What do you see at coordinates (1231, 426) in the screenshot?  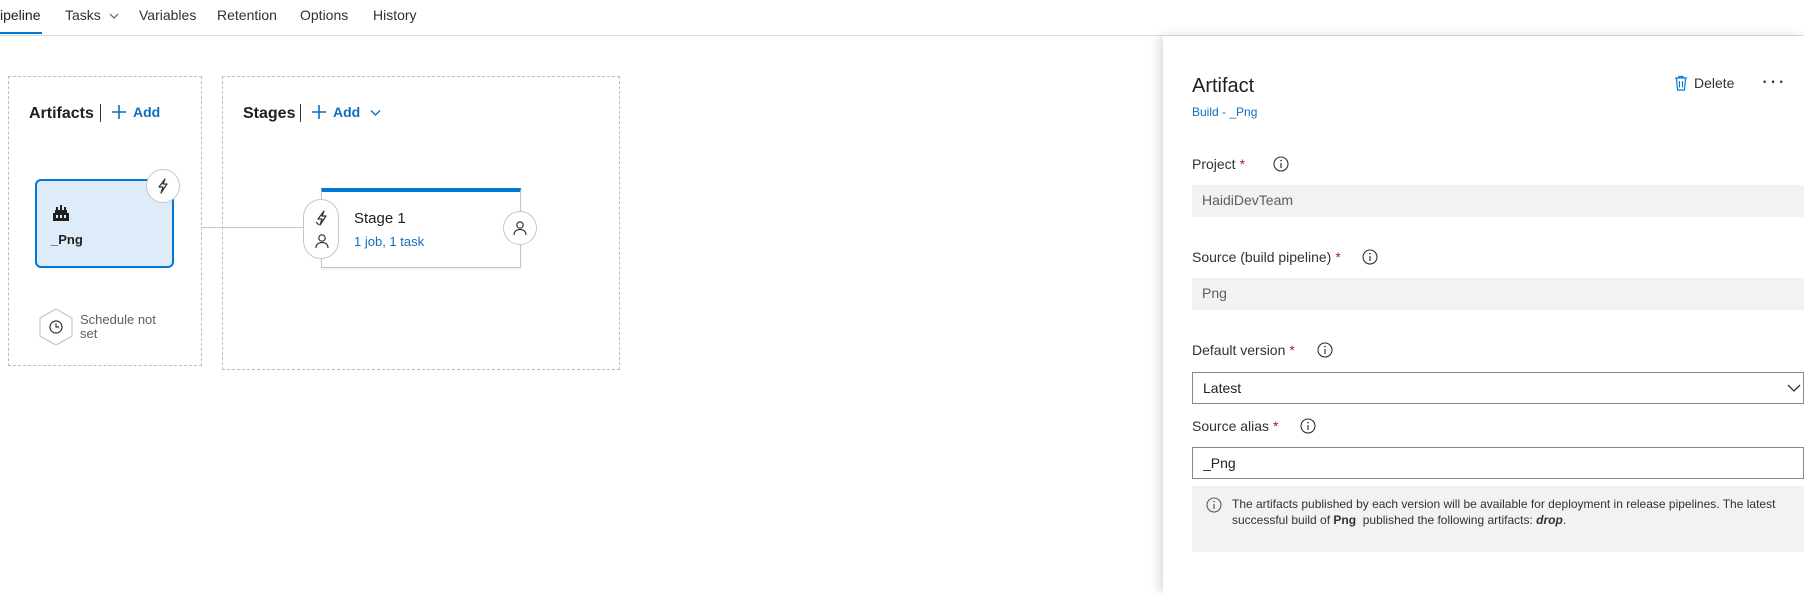 I see `source-alias-label-text: Source alias` at bounding box center [1231, 426].